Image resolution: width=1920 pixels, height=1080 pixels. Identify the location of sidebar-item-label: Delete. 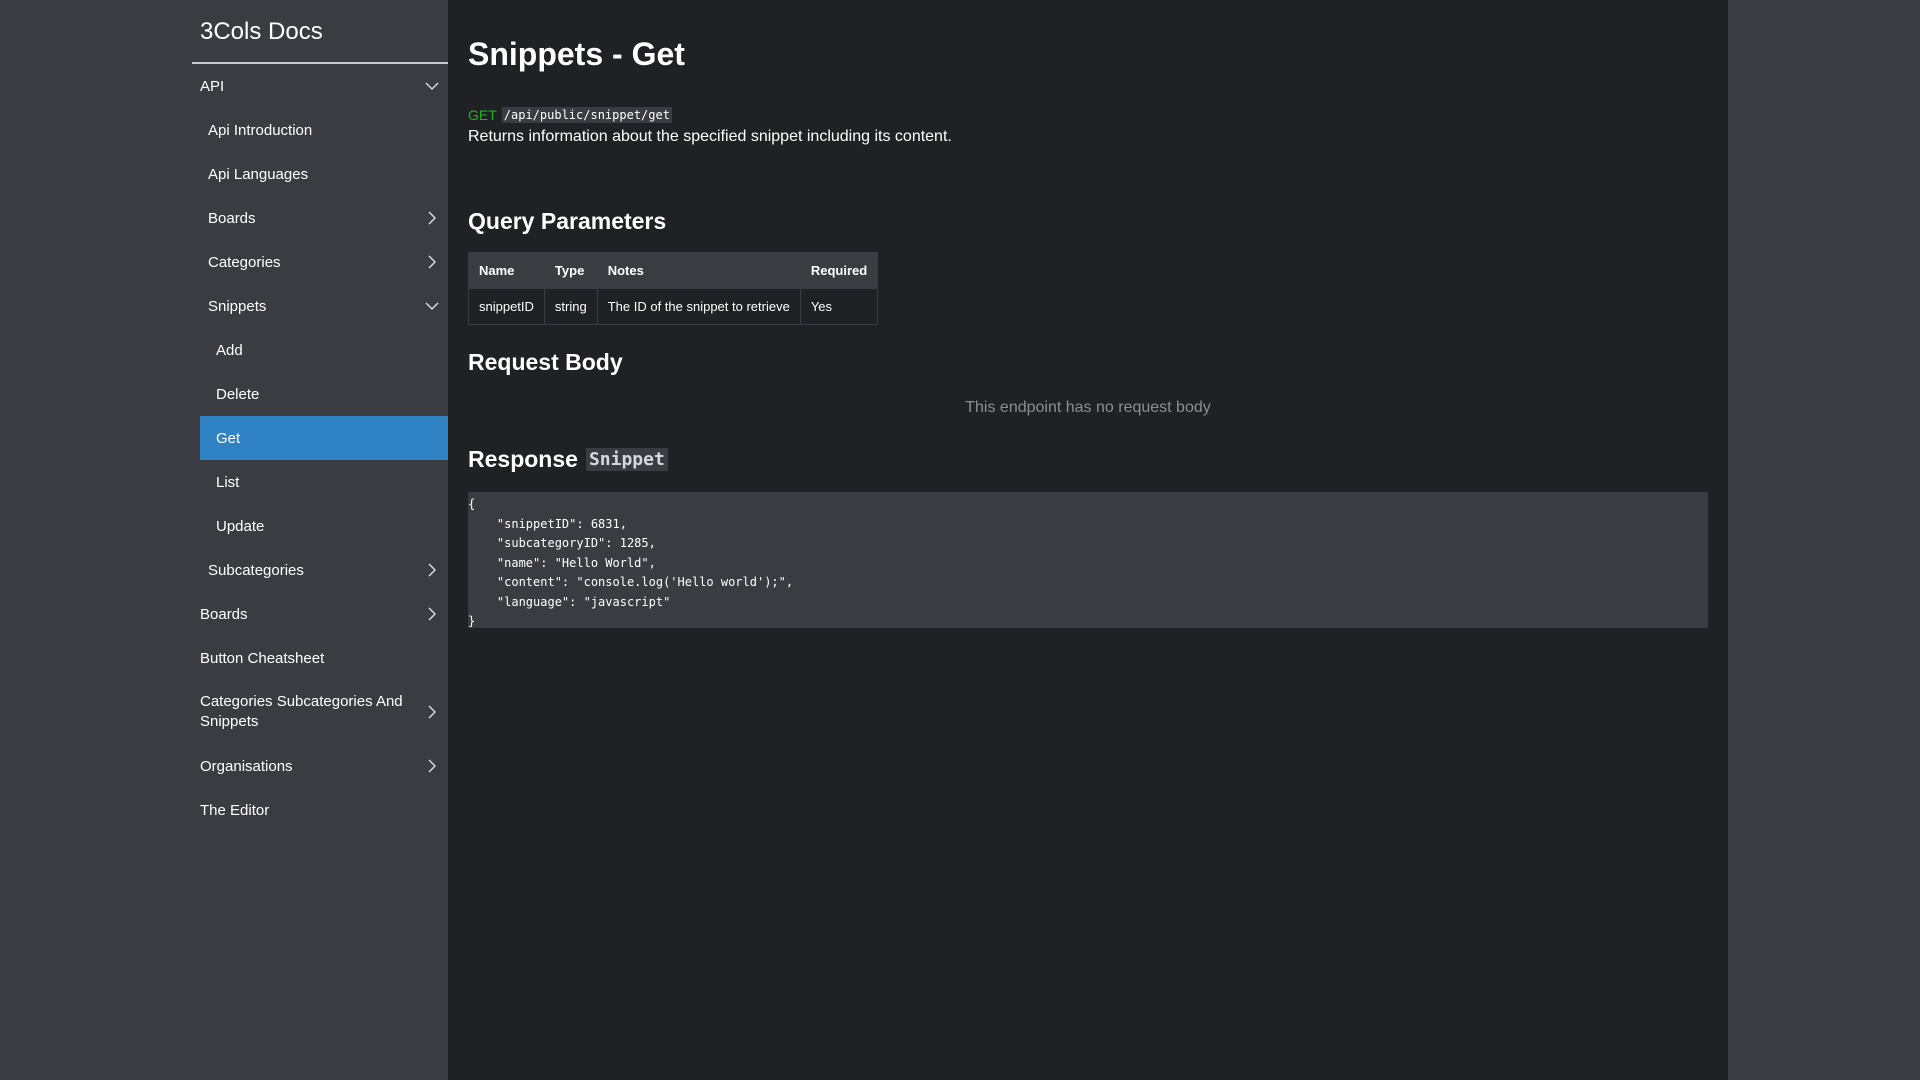
(238, 394).